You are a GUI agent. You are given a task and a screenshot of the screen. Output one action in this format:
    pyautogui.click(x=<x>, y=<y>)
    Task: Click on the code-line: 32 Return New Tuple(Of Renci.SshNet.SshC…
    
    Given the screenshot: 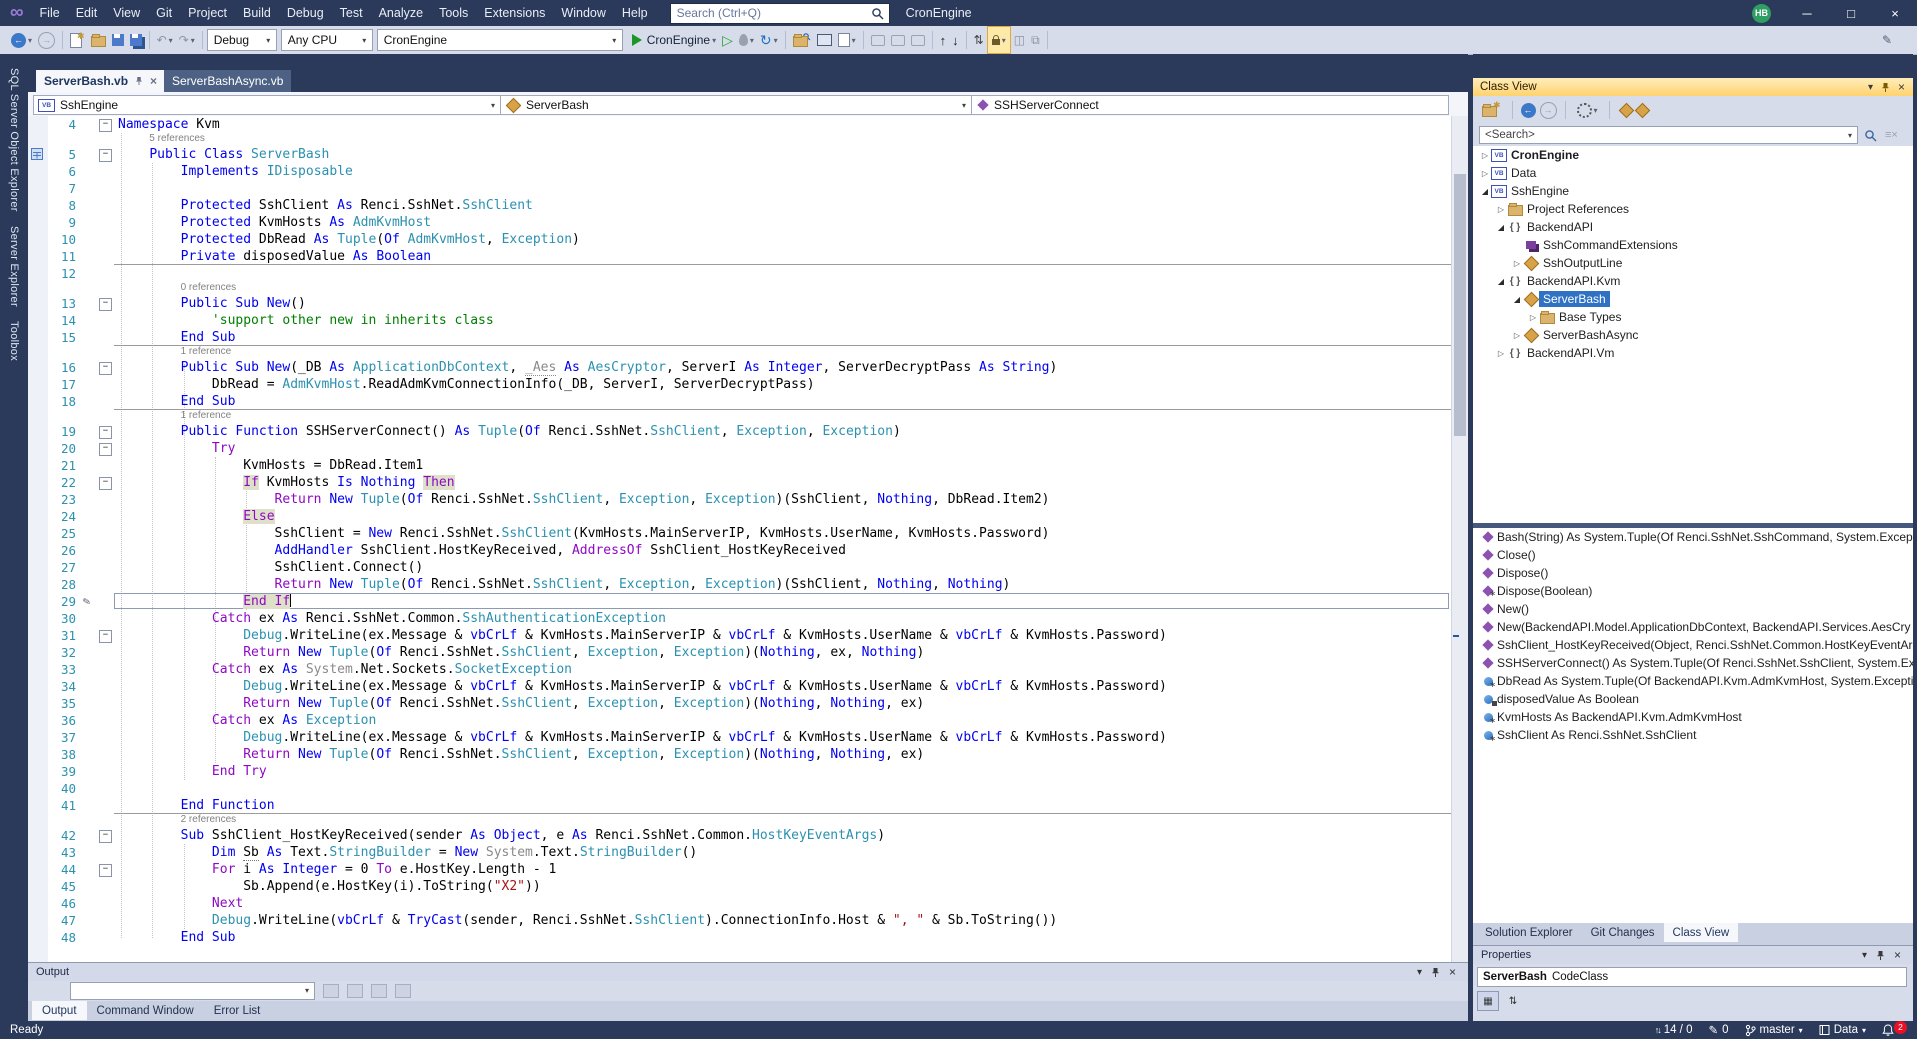 What is the action you would take?
    pyautogui.click(x=740, y=652)
    